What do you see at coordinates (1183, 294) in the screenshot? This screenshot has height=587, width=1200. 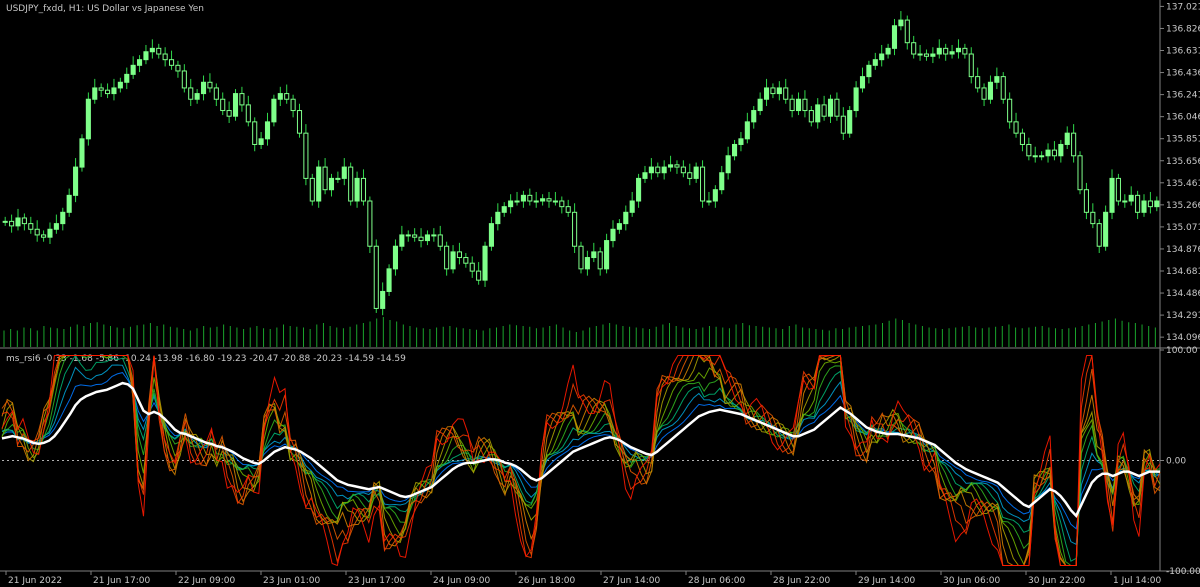 I see `price-tick-label: 134.486` at bounding box center [1183, 294].